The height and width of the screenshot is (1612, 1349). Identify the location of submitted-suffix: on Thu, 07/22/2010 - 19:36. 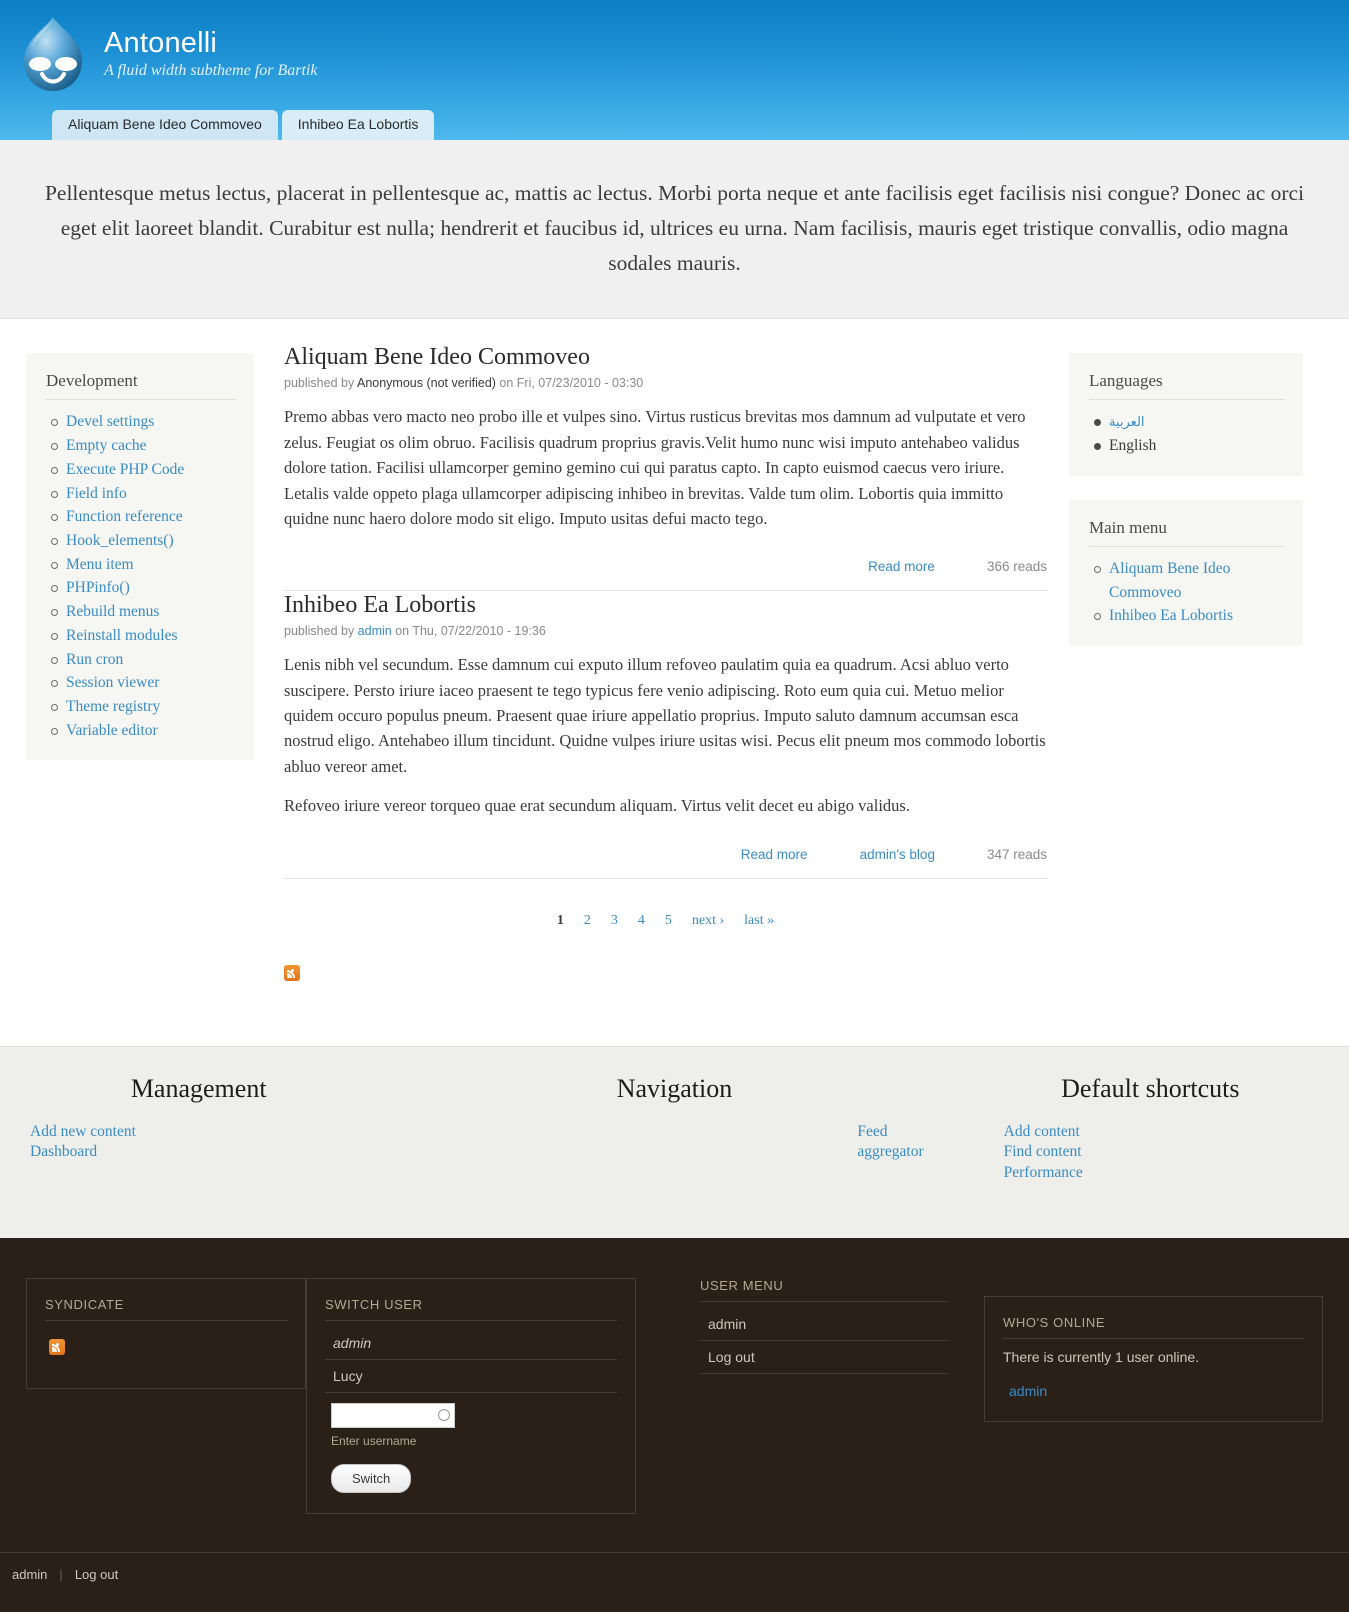
(468, 631).